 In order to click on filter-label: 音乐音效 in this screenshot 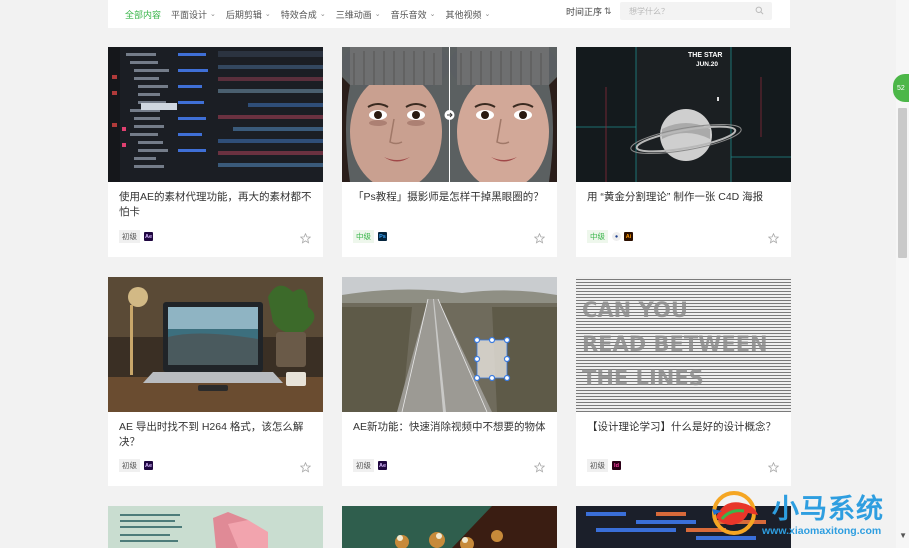, I will do `click(408, 14)`.